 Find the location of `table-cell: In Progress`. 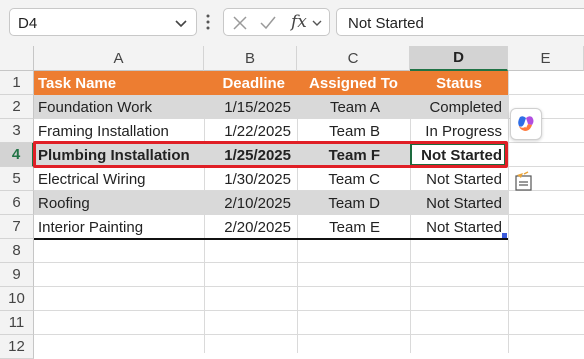

table-cell: In Progress is located at coordinates (459, 131).